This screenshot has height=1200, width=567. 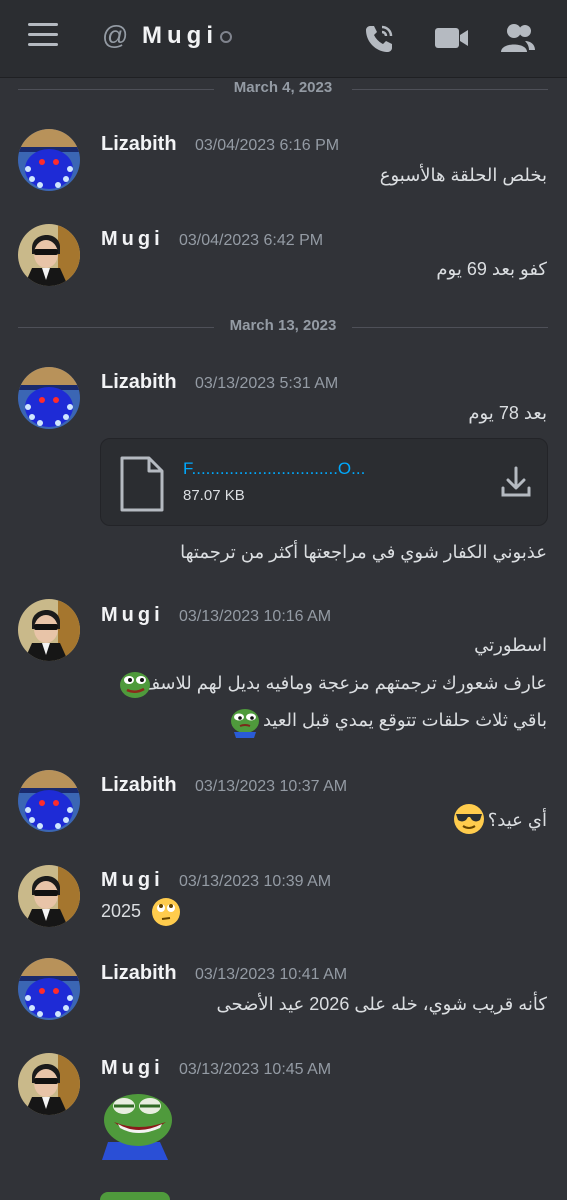 What do you see at coordinates (381, 1004) in the screenshot?
I see `message-text: كأنه قريب شوي، خله على 2026 عيد الأضحى` at bounding box center [381, 1004].